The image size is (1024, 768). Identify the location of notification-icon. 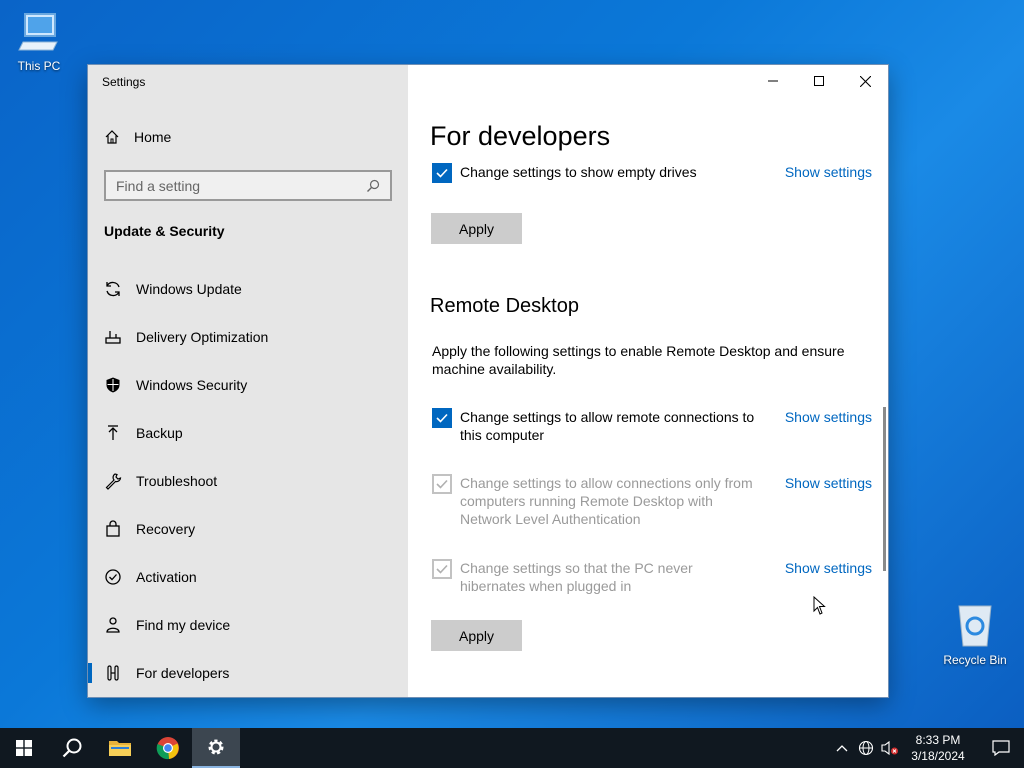
(1001, 748).